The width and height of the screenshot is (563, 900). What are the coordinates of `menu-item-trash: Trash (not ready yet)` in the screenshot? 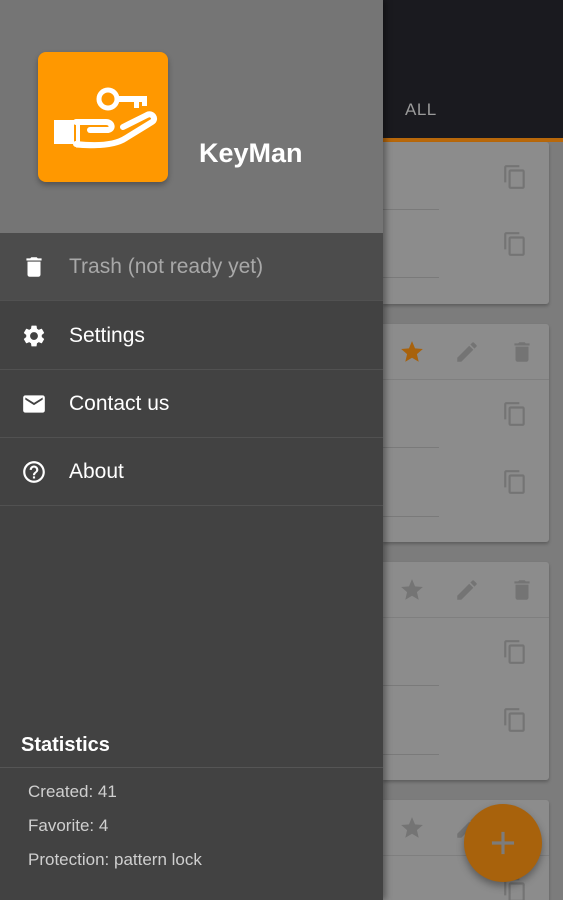 It's located at (191, 267).